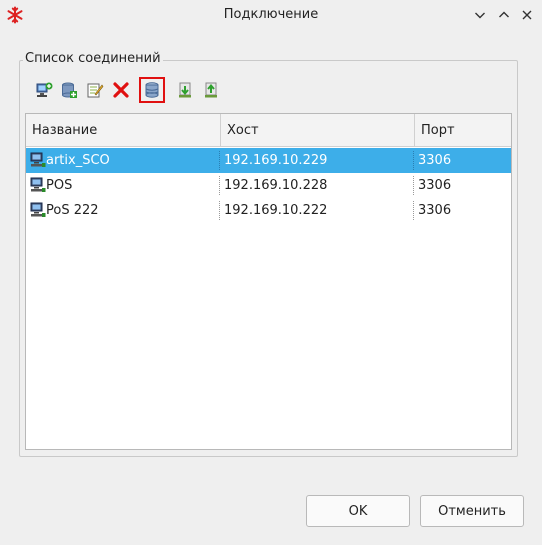 The height and width of the screenshot is (545, 542). I want to click on chevron-up-icon, so click(504, 14).